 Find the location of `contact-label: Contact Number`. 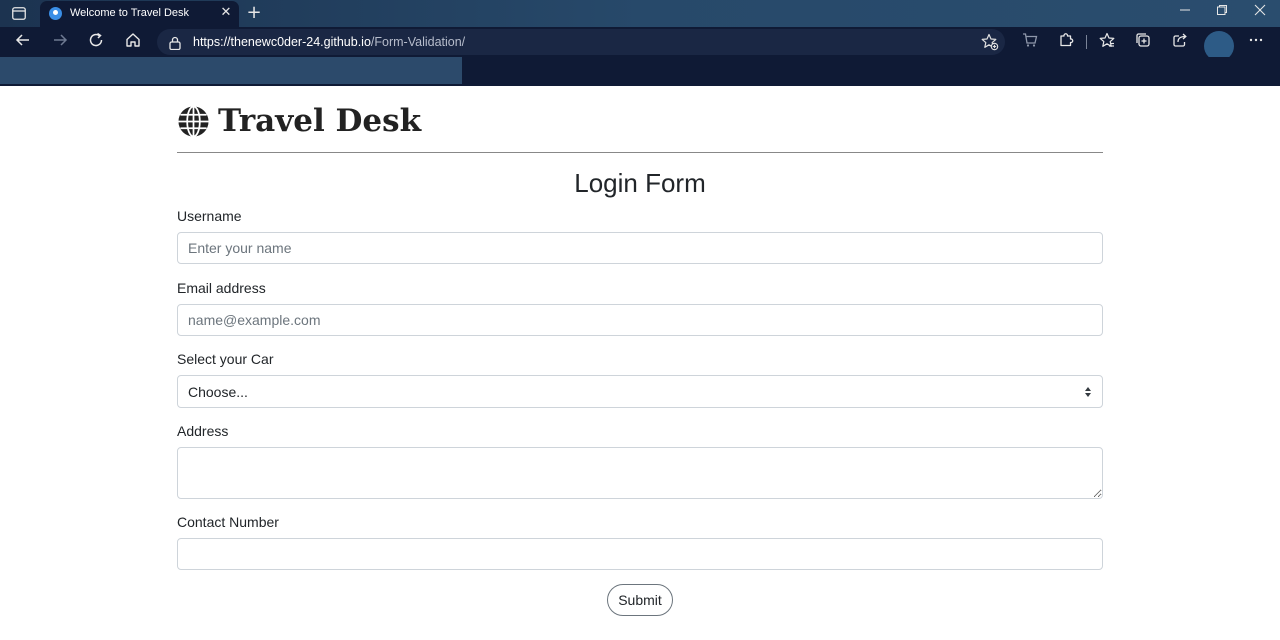

contact-label: Contact Number is located at coordinates (228, 522).